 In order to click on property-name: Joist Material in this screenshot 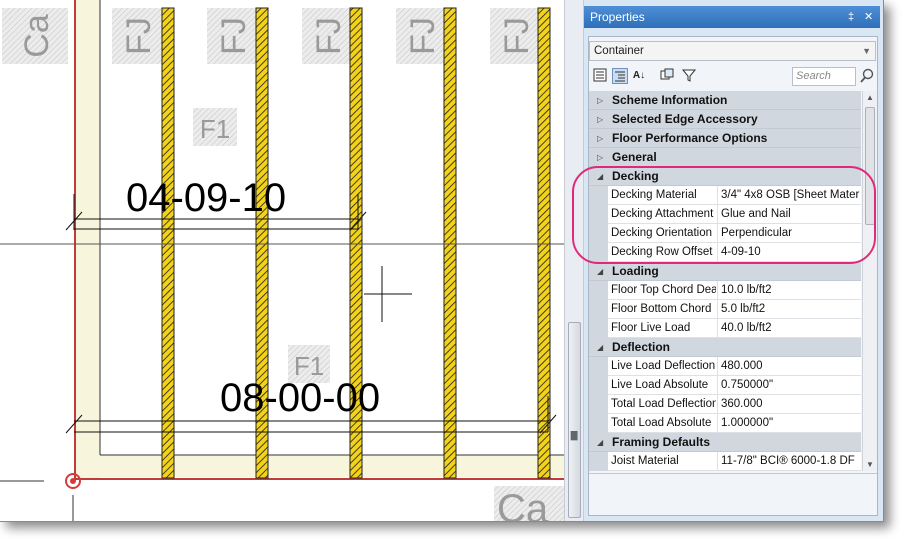, I will do `click(645, 461)`.